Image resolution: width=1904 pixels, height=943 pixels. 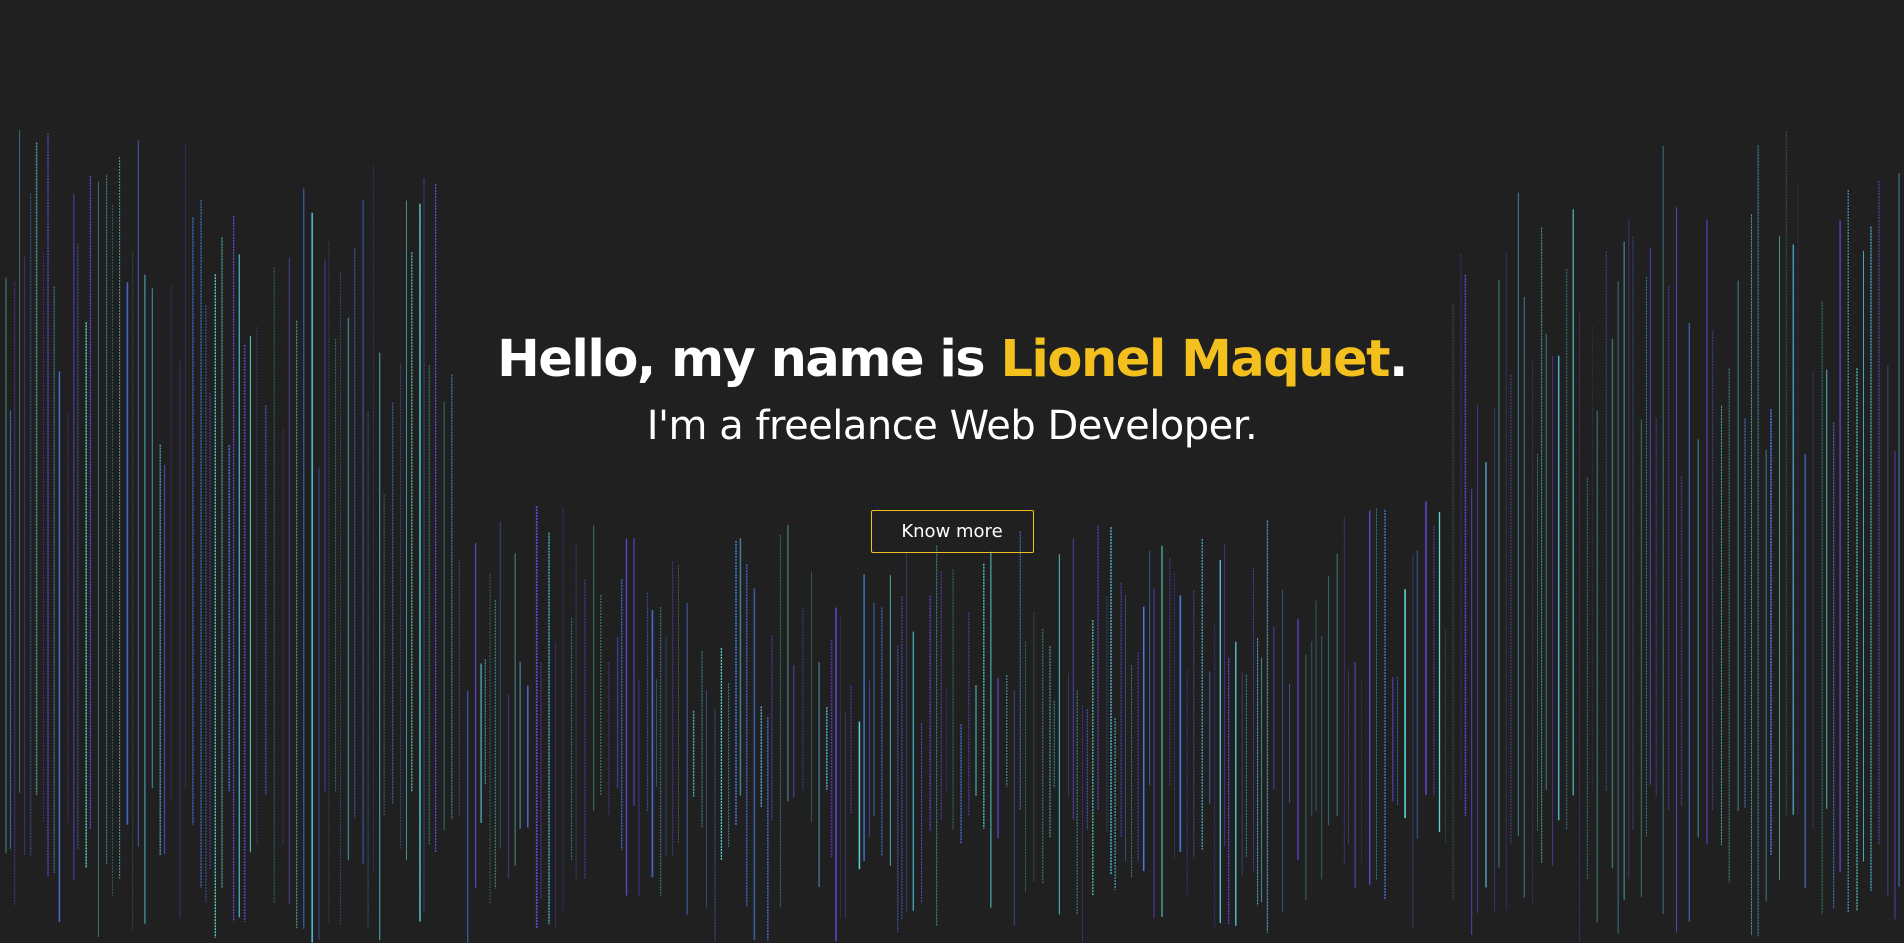 What do you see at coordinates (1195, 359) in the screenshot?
I see `developer-name: Lionel Maquet` at bounding box center [1195, 359].